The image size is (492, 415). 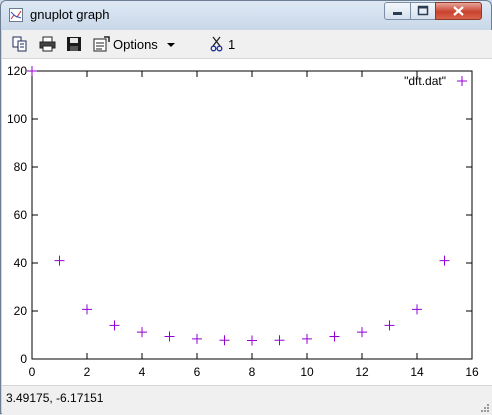 What do you see at coordinates (362, 372) in the screenshot?
I see `x-tick-label: 12` at bounding box center [362, 372].